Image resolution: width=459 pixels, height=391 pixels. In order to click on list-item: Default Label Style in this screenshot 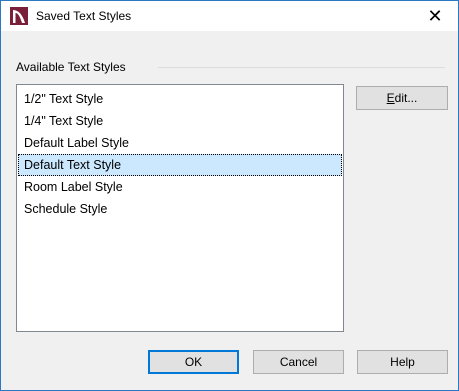, I will do `click(180, 143)`.